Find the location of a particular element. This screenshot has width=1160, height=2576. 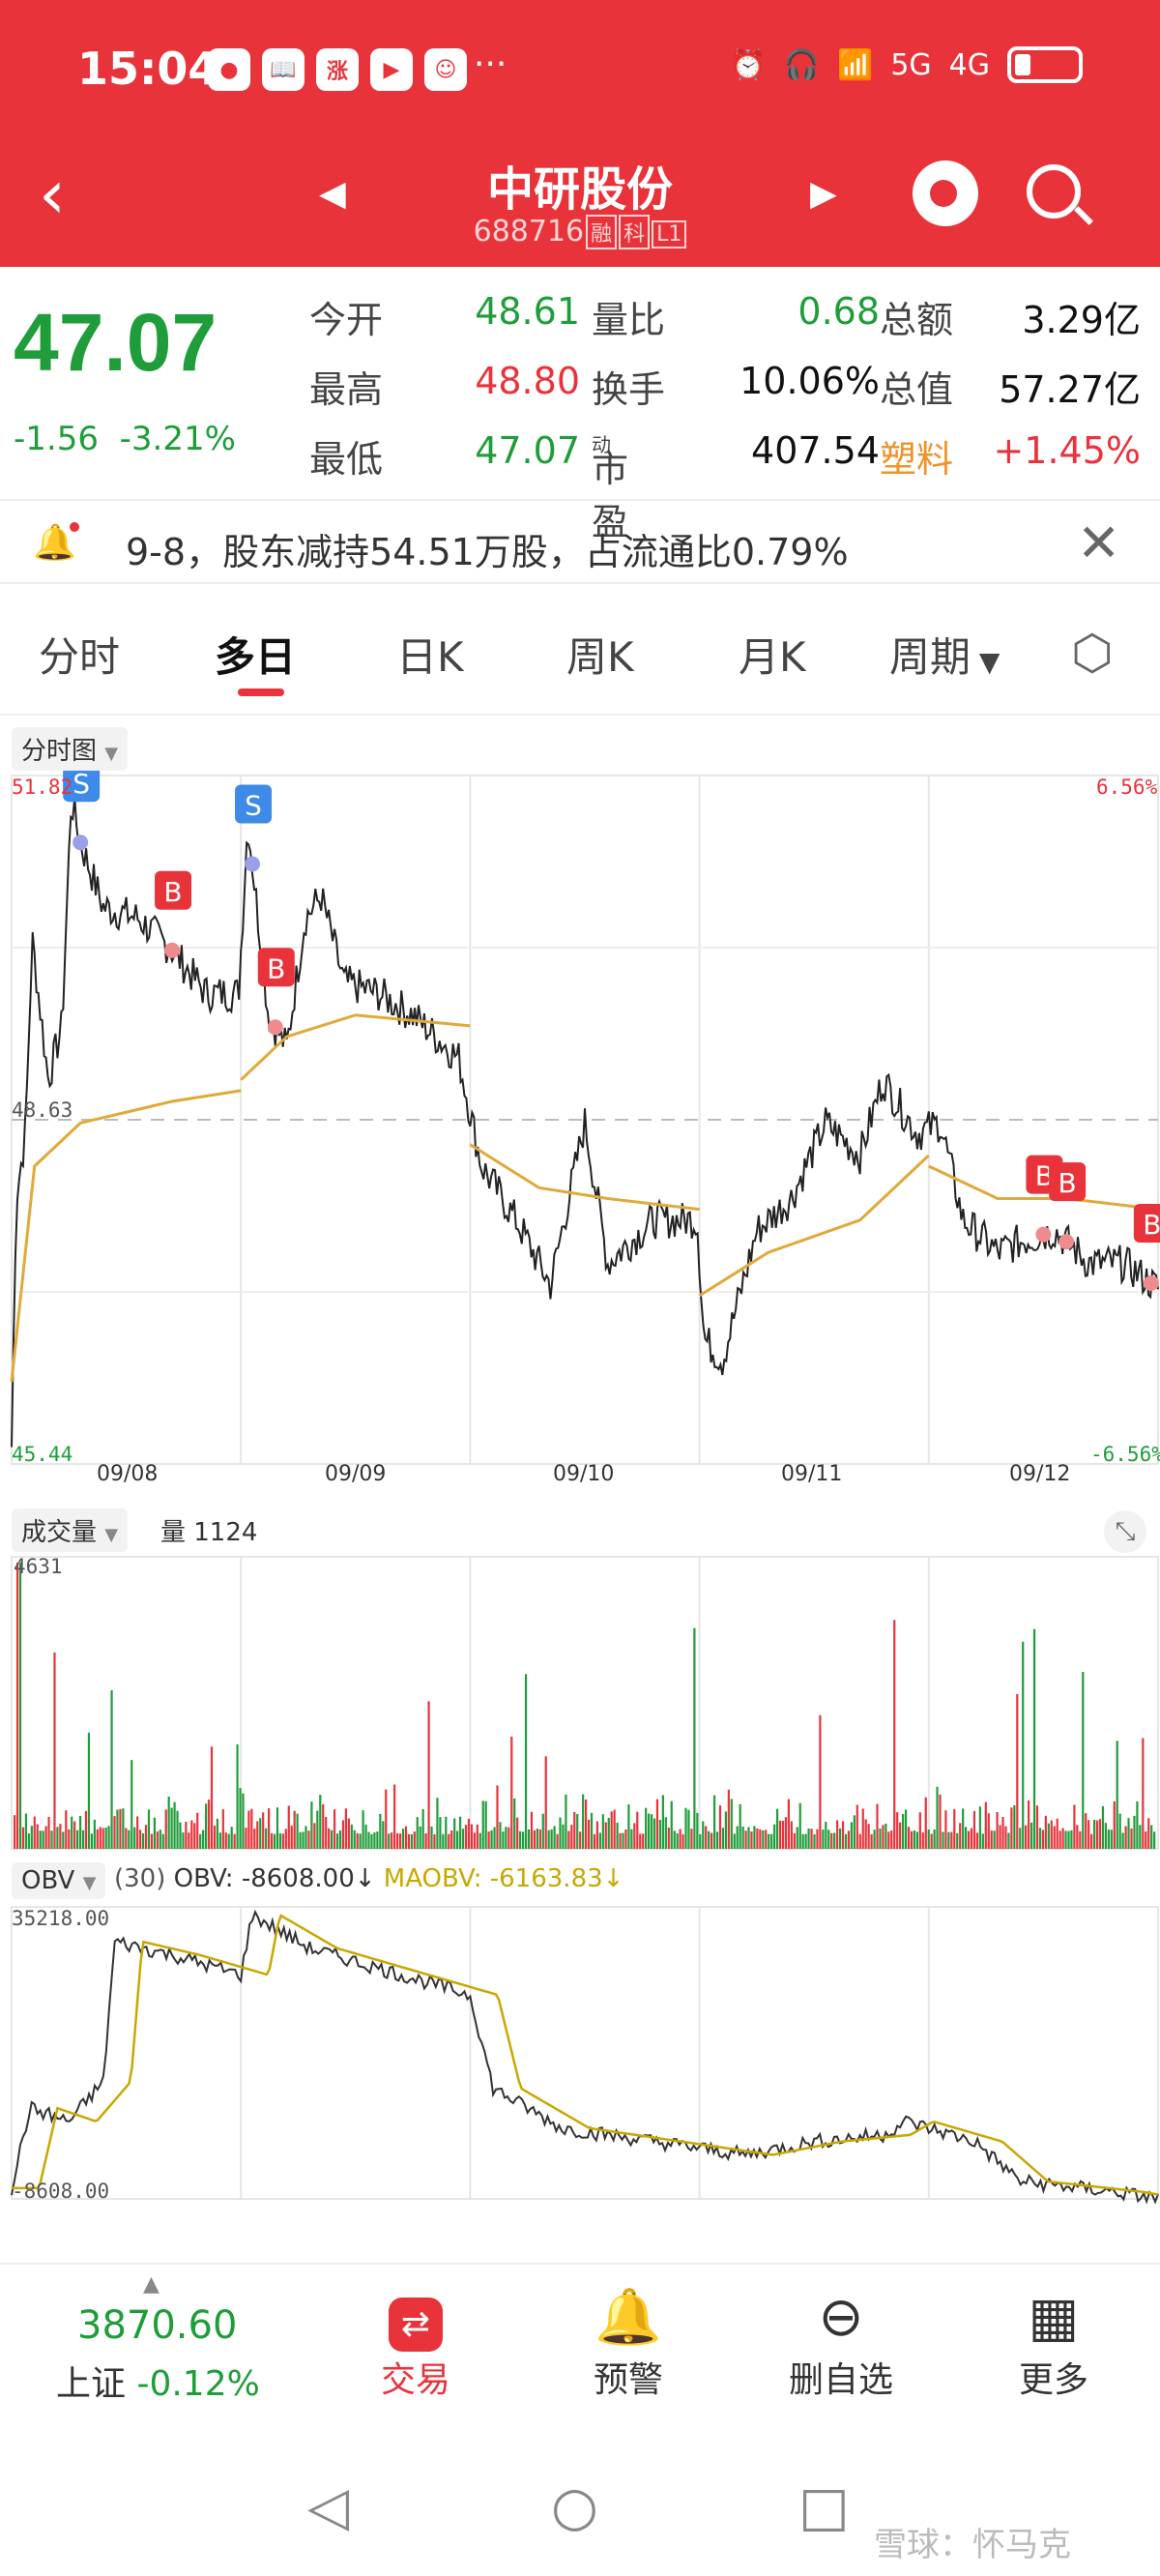

nav-back-icon: ◁ is located at coordinates (328, 2506).